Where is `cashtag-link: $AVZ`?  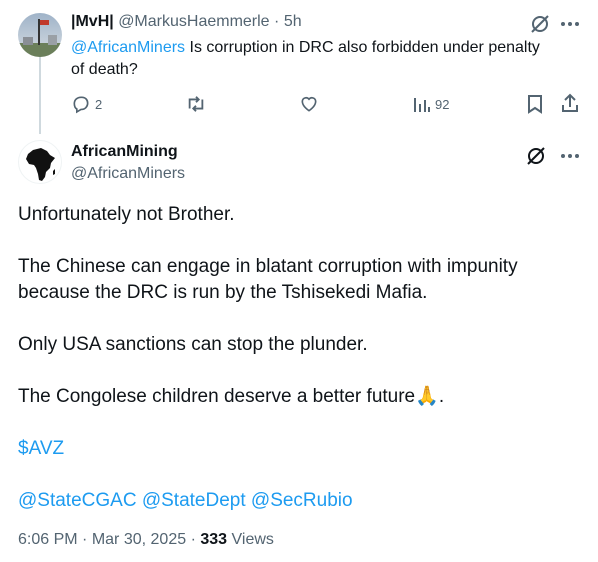
cashtag-link: $AVZ is located at coordinates (41, 449).